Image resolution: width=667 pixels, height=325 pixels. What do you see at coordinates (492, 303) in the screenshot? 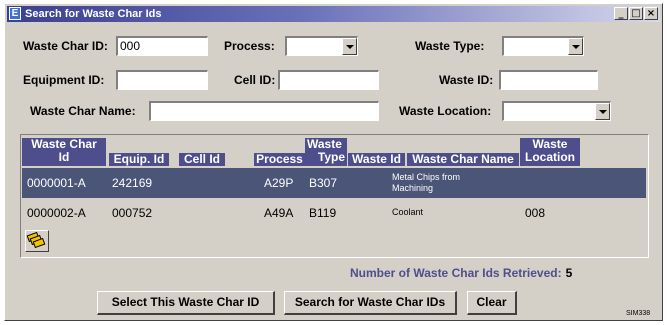
I see `clear-button: Clear` at bounding box center [492, 303].